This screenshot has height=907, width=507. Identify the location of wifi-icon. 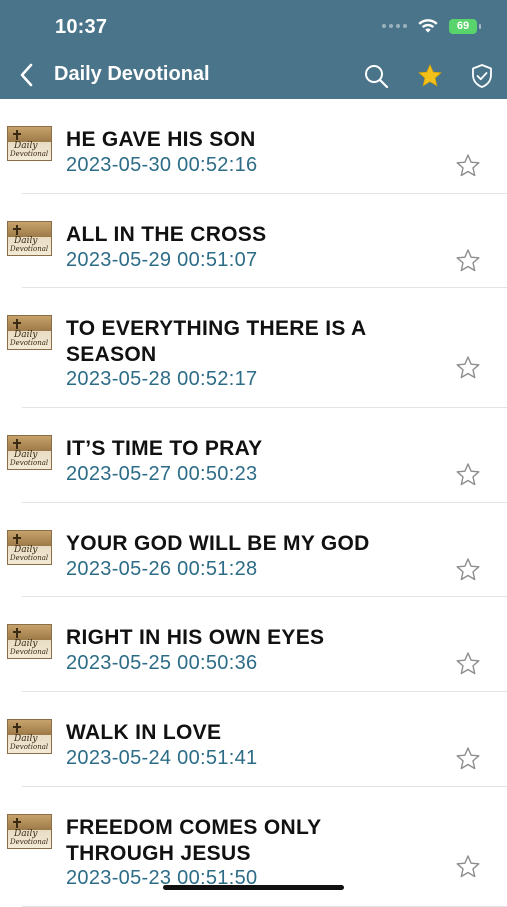
(428, 26).